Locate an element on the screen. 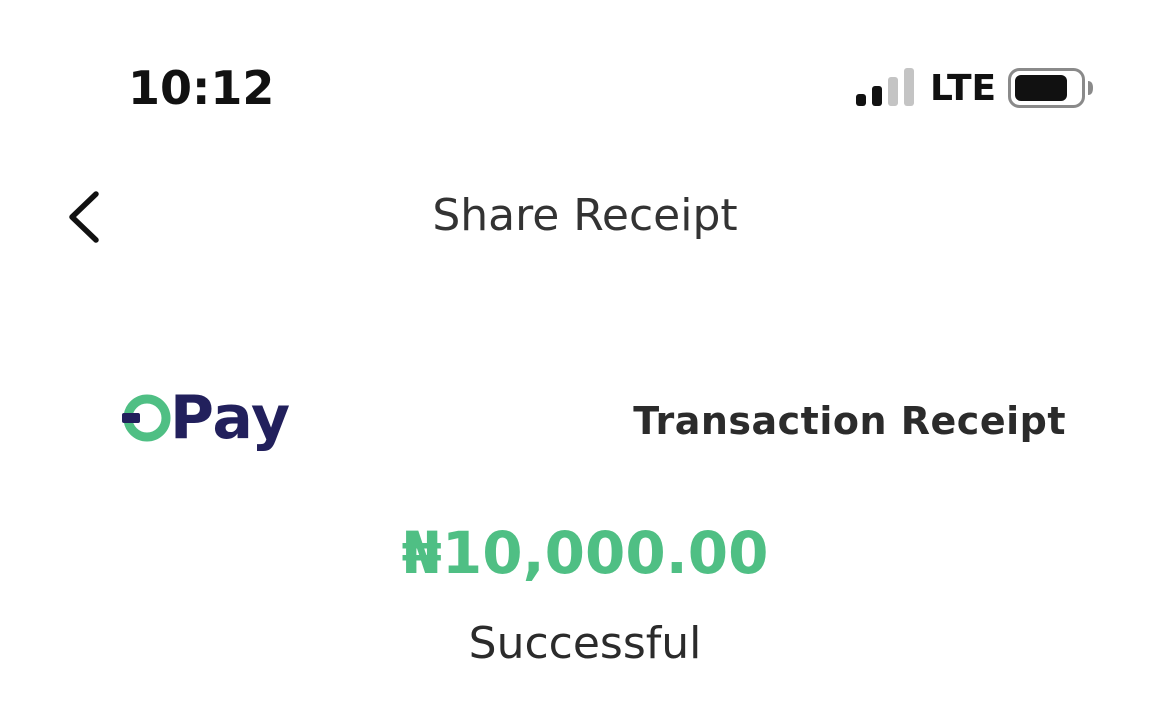  opay-logo: Pay is located at coordinates (206, 418).